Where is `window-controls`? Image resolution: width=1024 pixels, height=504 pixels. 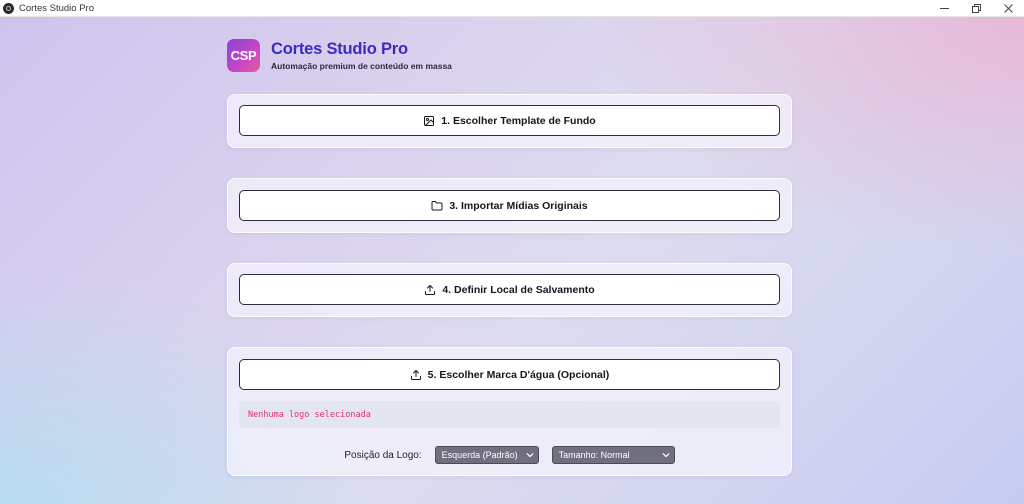
window-controls is located at coordinates (976, 8).